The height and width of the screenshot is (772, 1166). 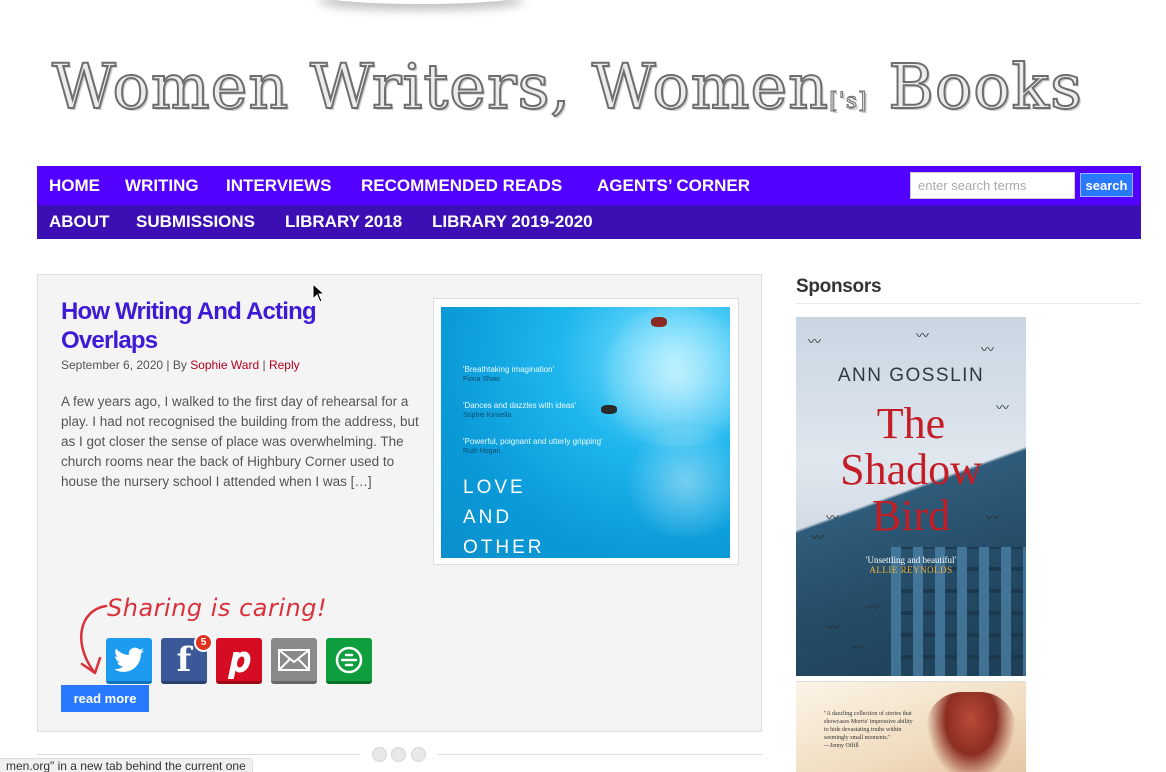 I want to click on site-logo: Women Writers, Women['s] Books, so click(x=571, y=94).